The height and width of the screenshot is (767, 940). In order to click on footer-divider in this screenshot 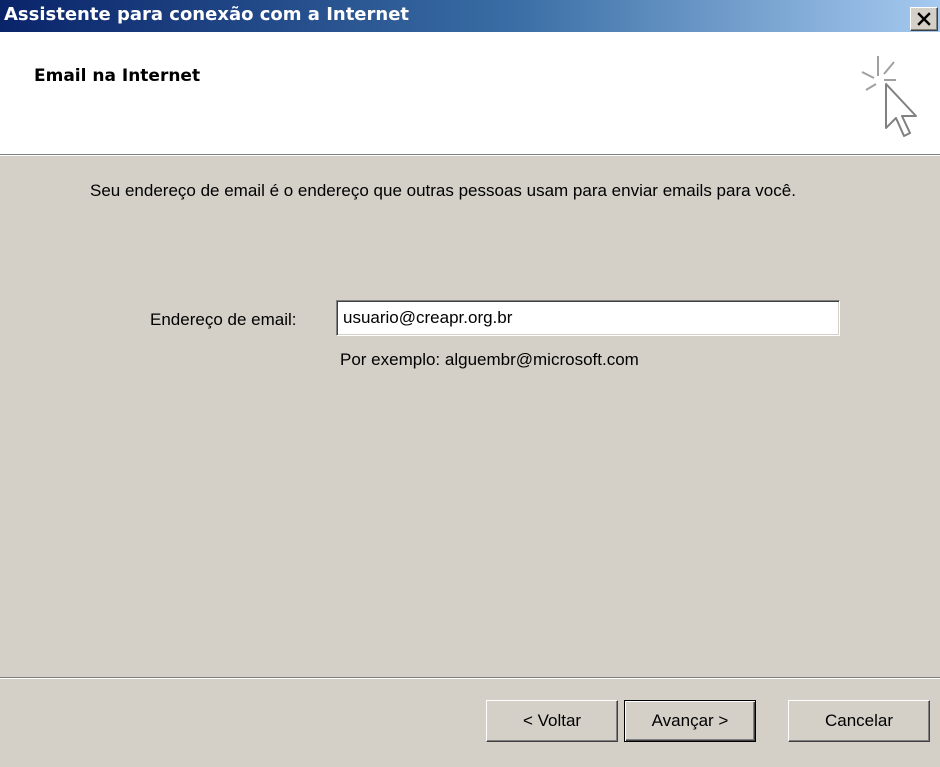, I will do `click(470, 678)`.